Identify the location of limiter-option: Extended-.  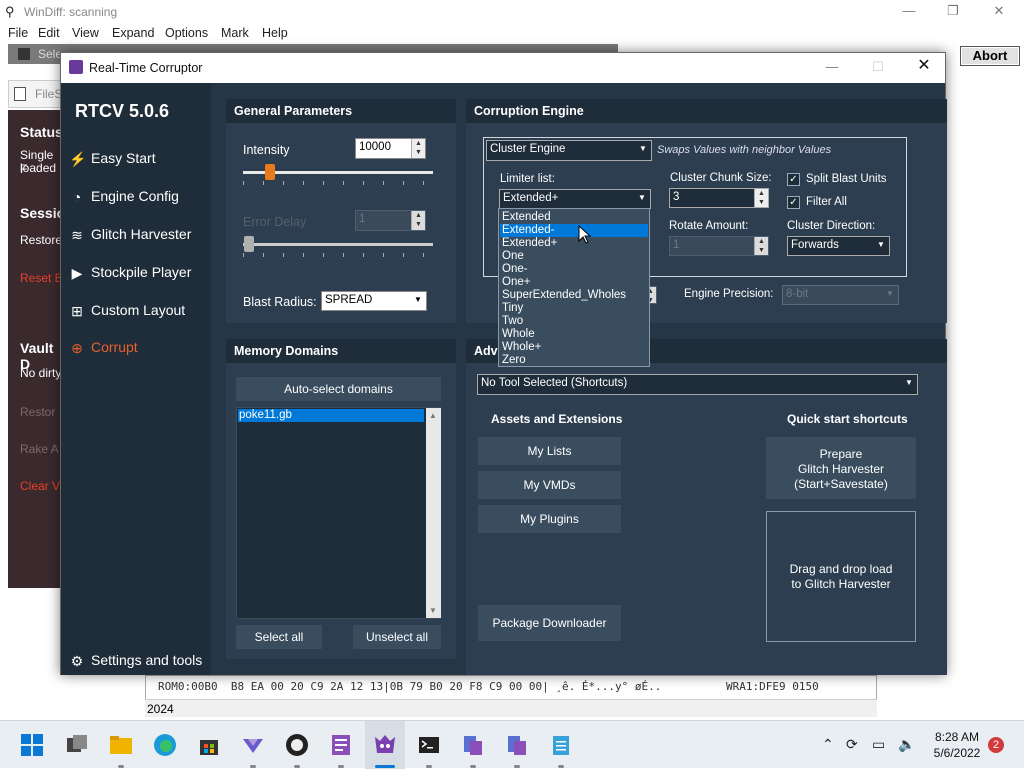
(574, 230).